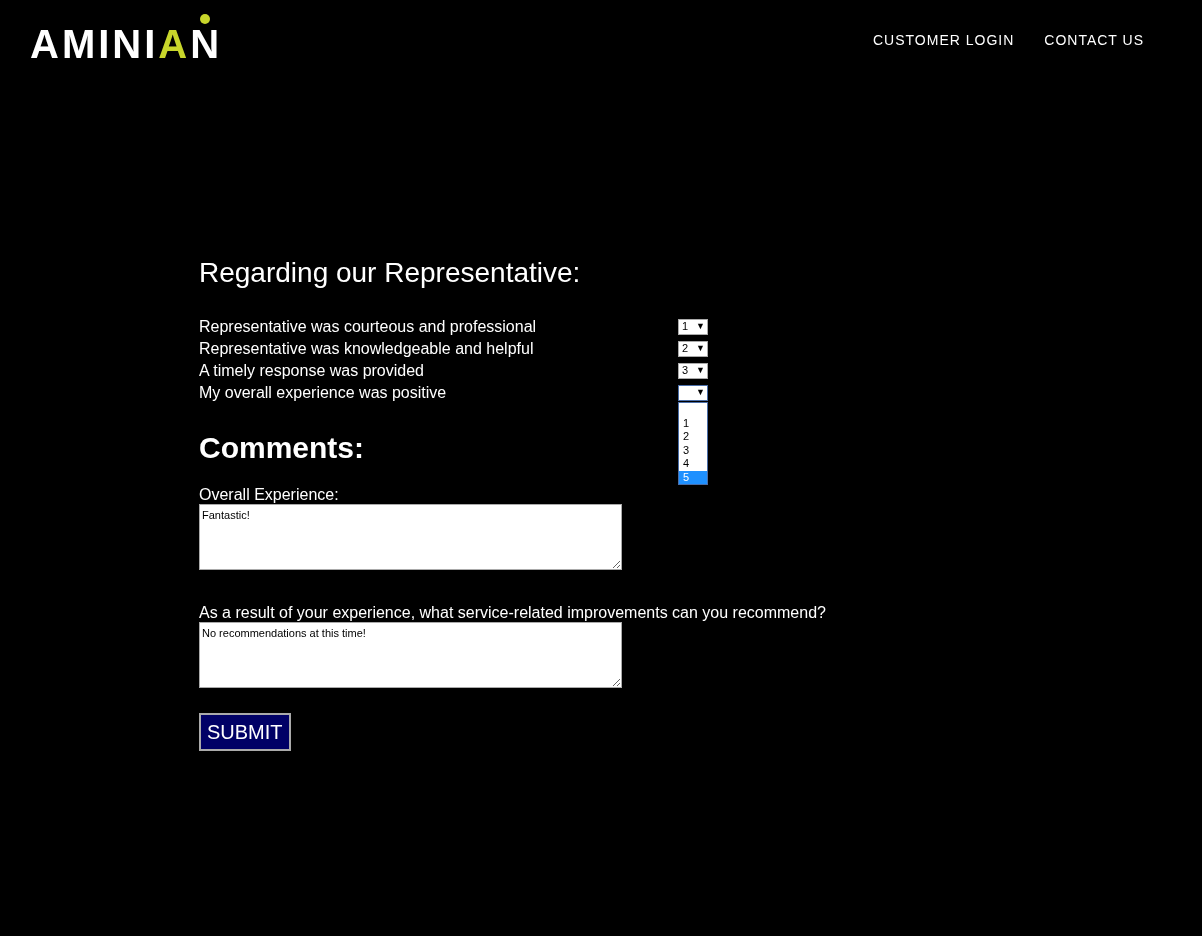 Image resolution: width=1202 pixels, height=936 pixels. Describe the element at coordinates (693, 464) in the screenshot. I see `dropdown-option: 4` at that location.